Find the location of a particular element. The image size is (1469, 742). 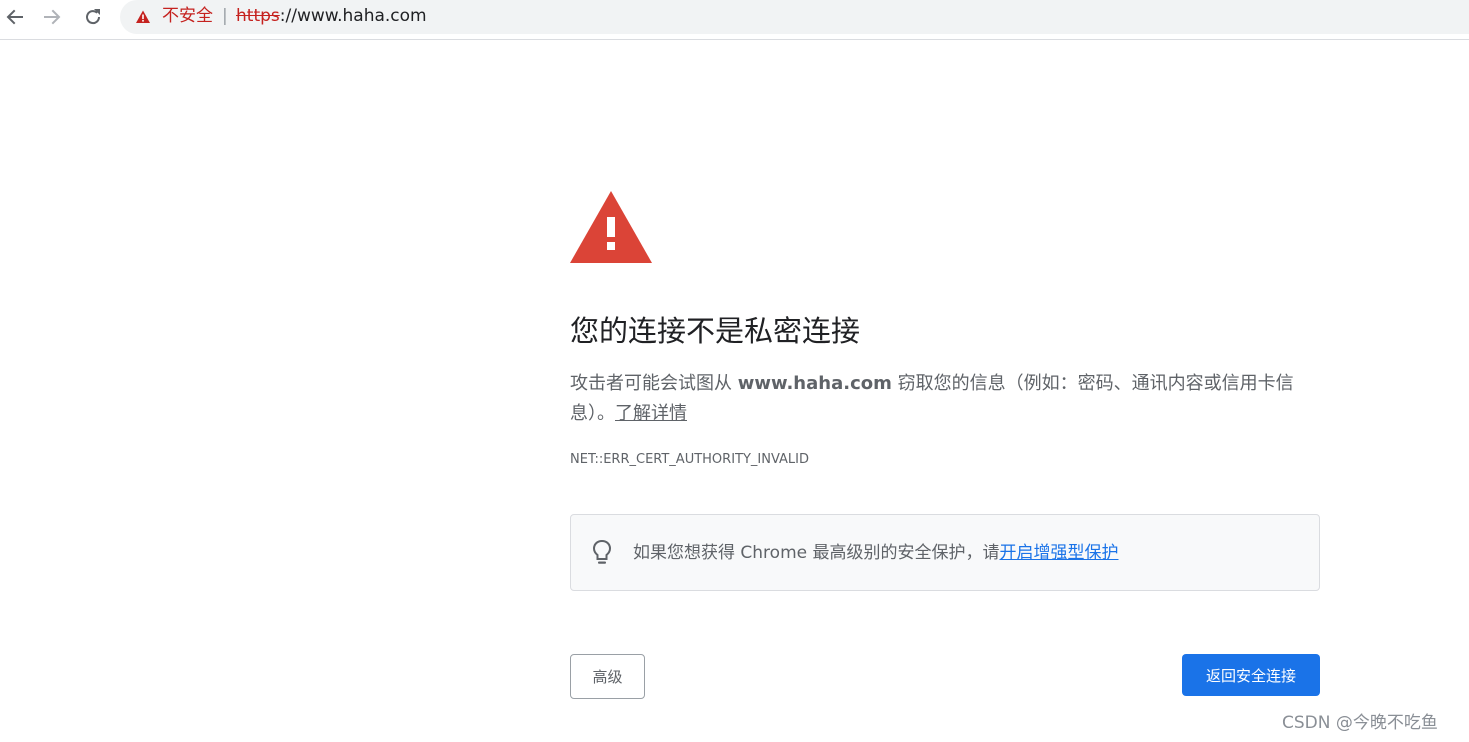

enhanced-protection-tip: 如果您想获得 Chrome 最高级别的安全保护，请开启增强型保护 is located at coordinates (945, 552).